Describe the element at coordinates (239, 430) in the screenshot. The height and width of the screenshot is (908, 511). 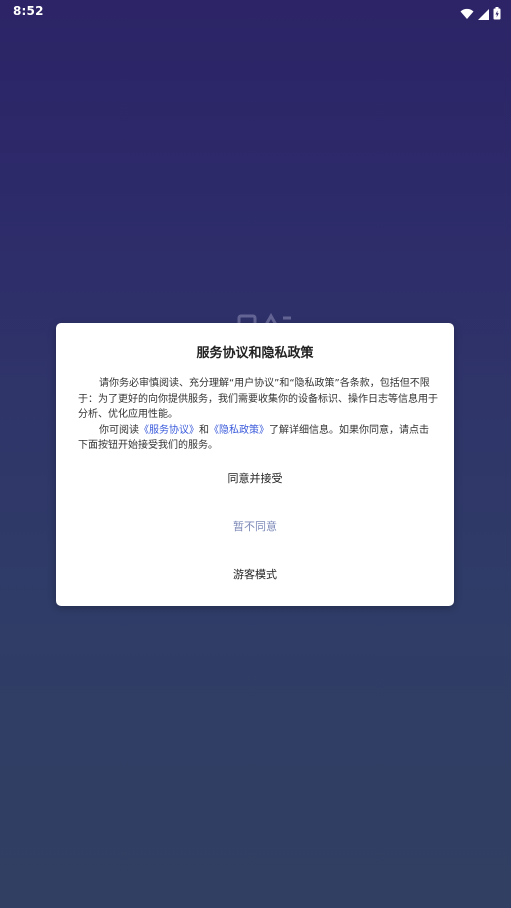
I see `privacy-policy-link: 《隐私政策》` at that location.